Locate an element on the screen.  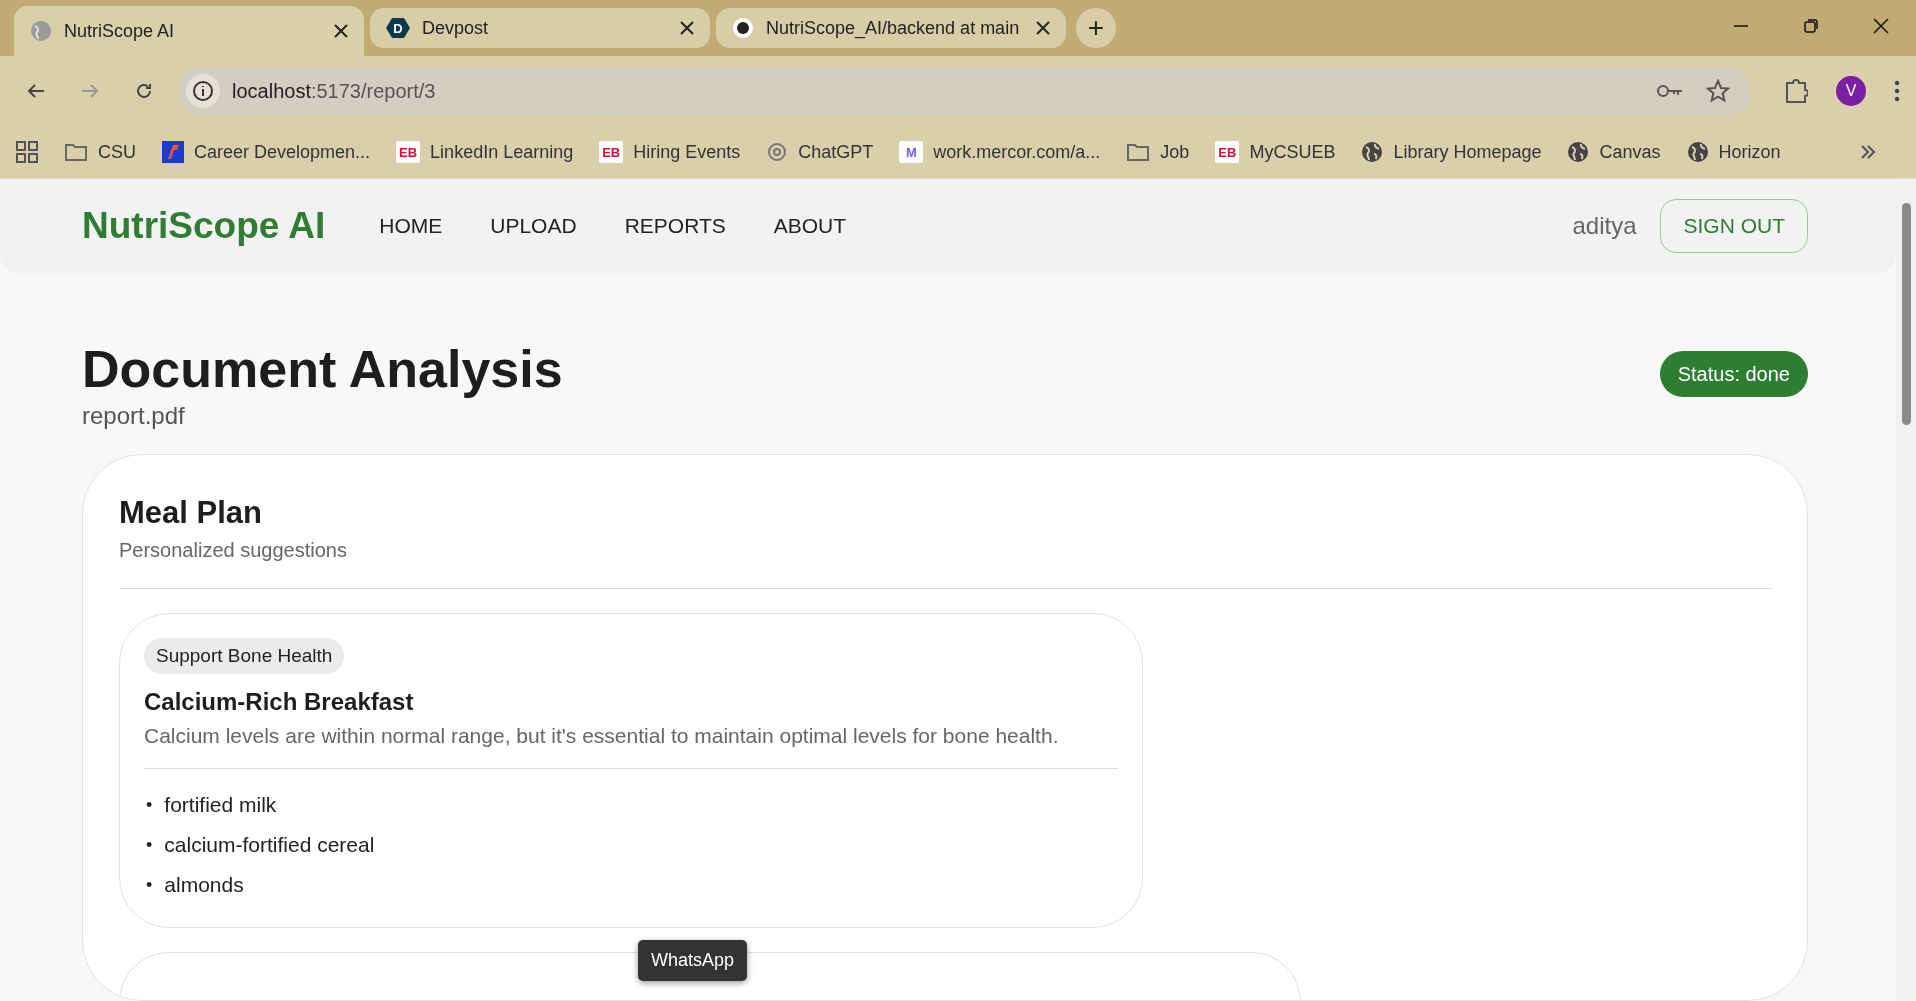
tab-title: NutriScope AI is located at coordinates (120, 31).